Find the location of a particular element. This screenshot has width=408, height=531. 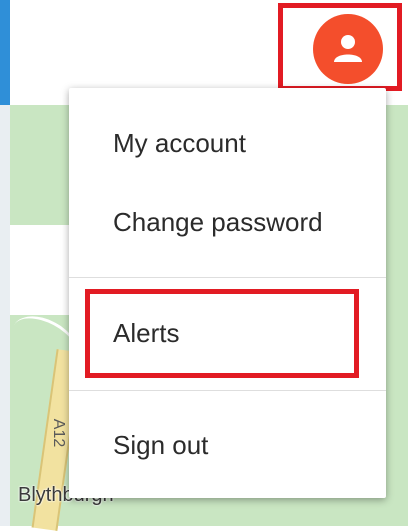

menu-item-my-account: My account is located at coordinates (227, 143).